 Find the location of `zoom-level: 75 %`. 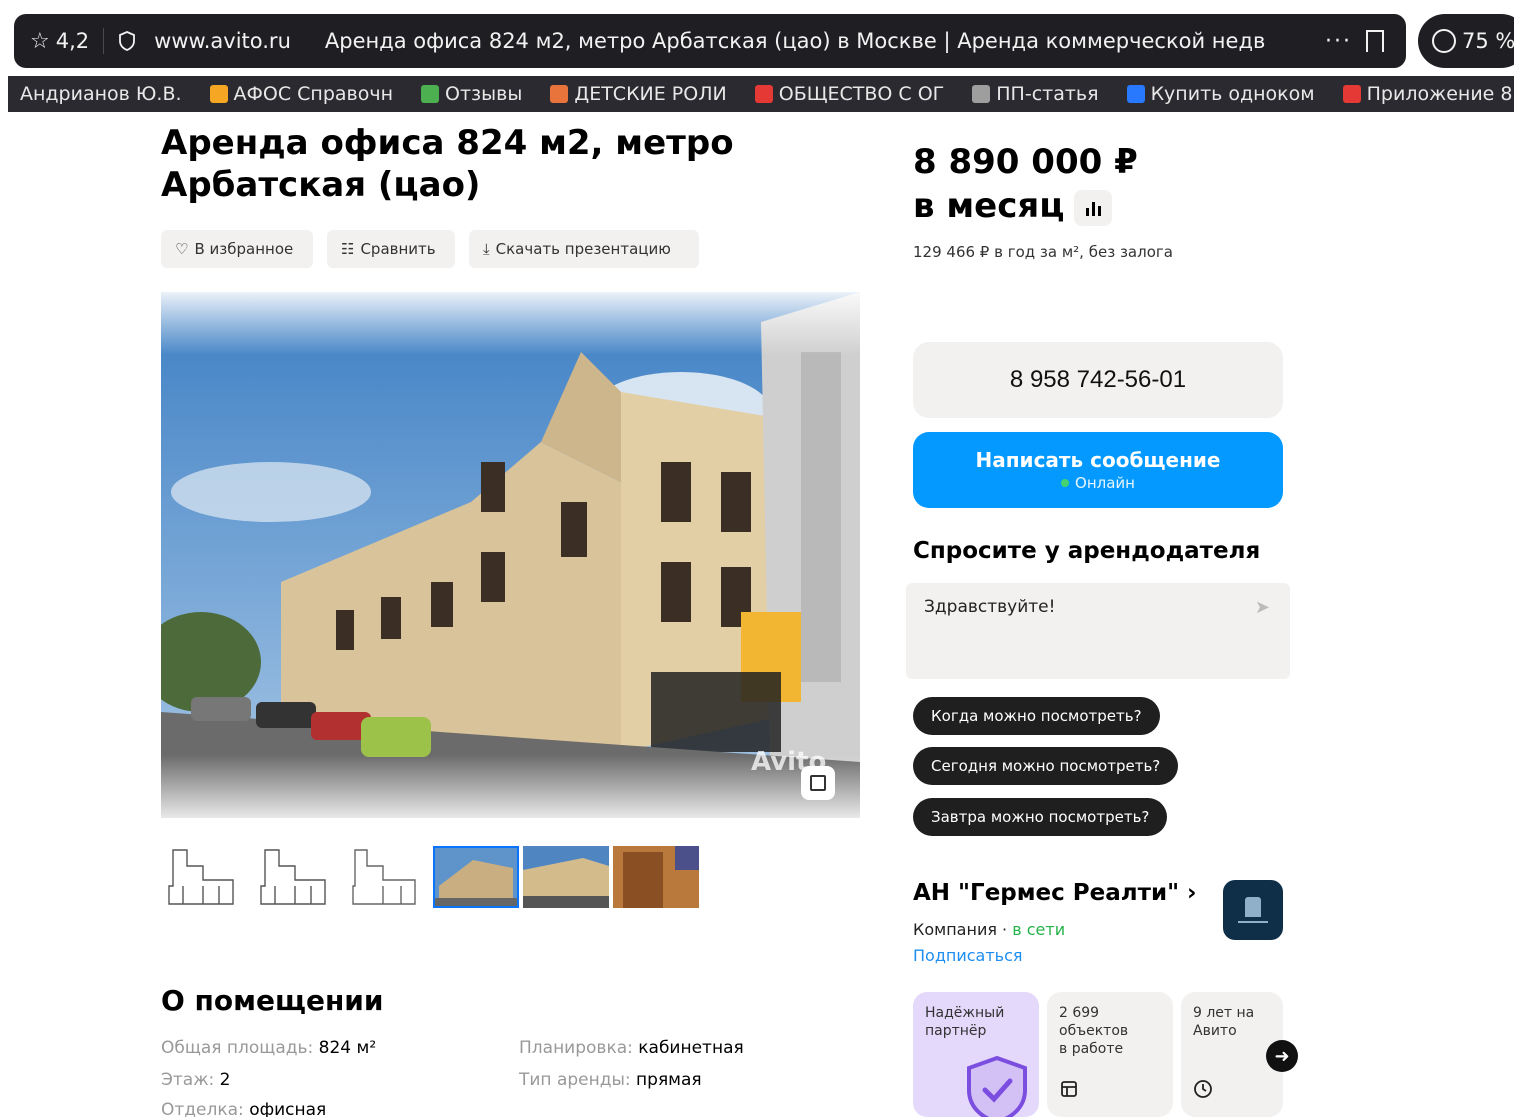

zoom-level: 75 % is located at coordinates (1488, 41).